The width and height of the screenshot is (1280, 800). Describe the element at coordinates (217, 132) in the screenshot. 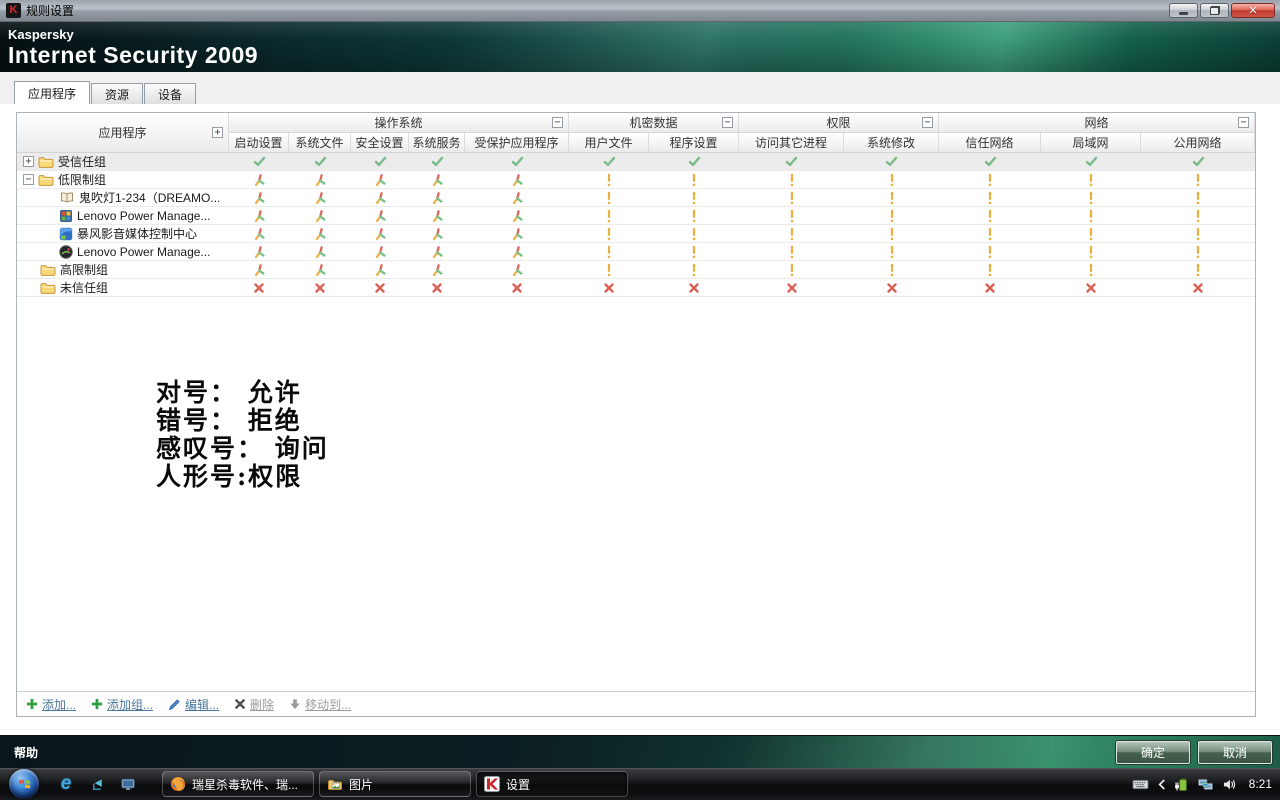

I see `app-column-expand-box: +` at that location.